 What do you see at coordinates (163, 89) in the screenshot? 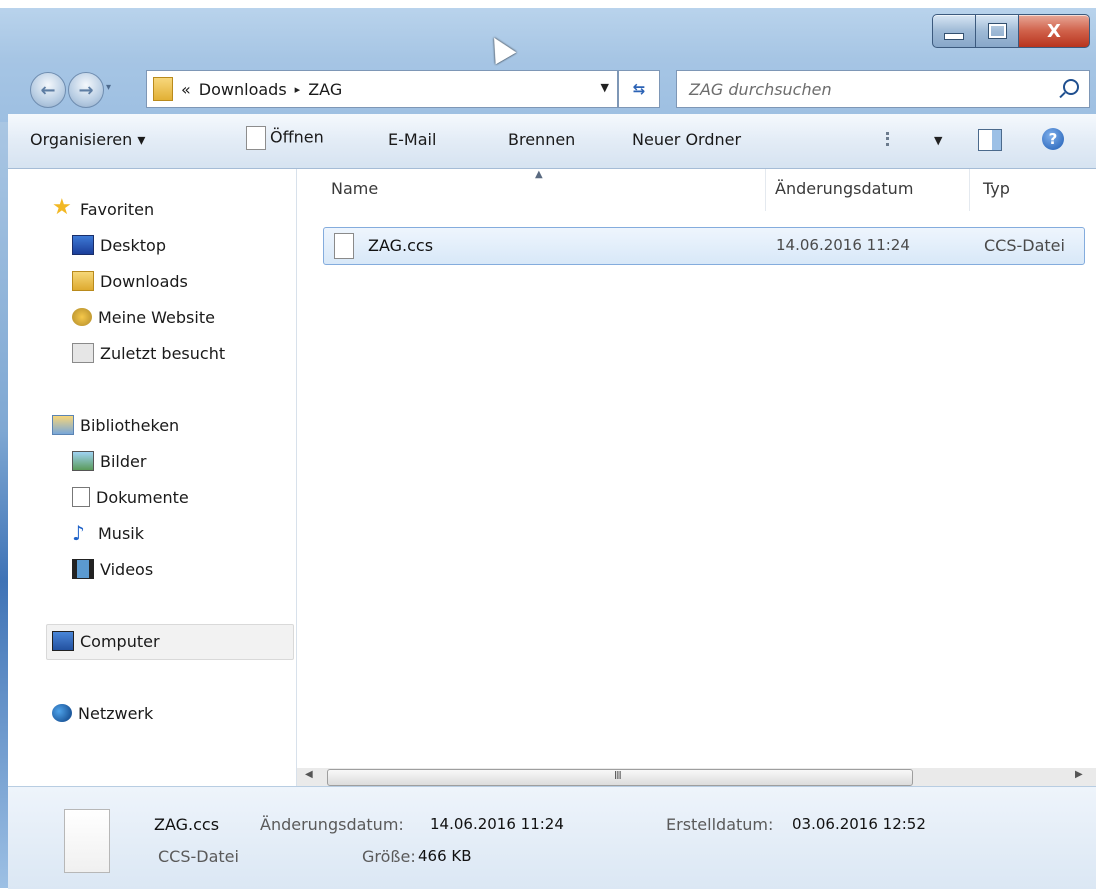
I see `folder-icon` at bounding box center [163, 89].